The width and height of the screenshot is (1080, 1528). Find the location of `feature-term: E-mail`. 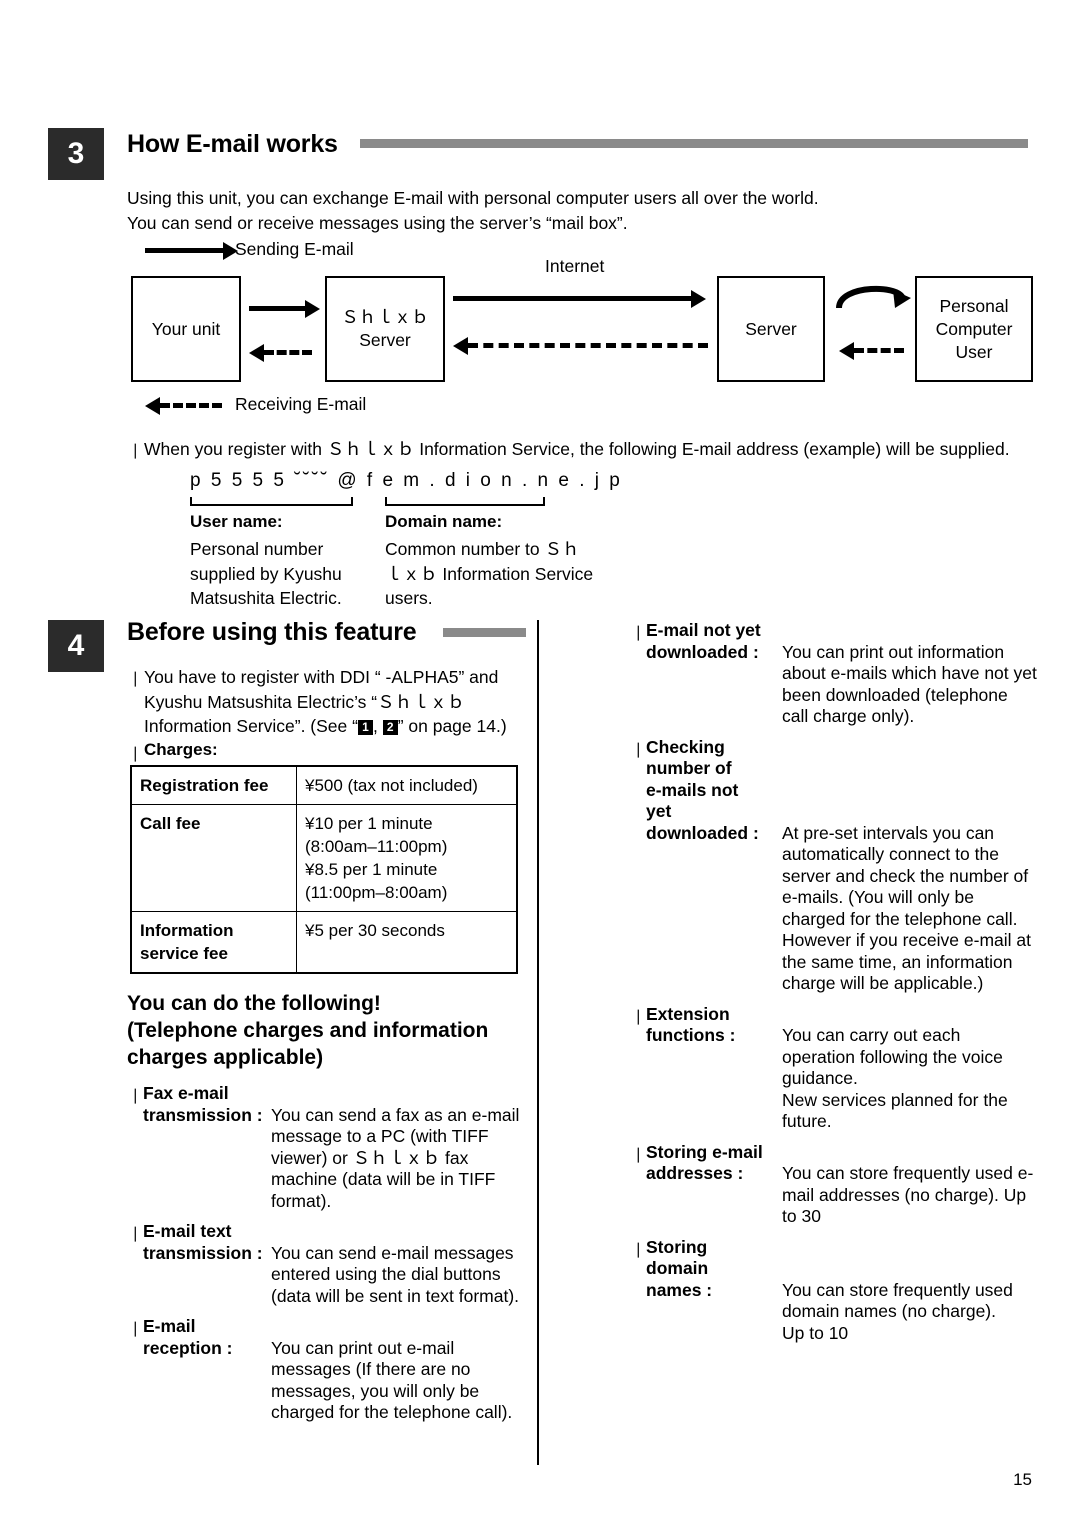

feature-term: E-mail is located at coordinates (169, 1326).